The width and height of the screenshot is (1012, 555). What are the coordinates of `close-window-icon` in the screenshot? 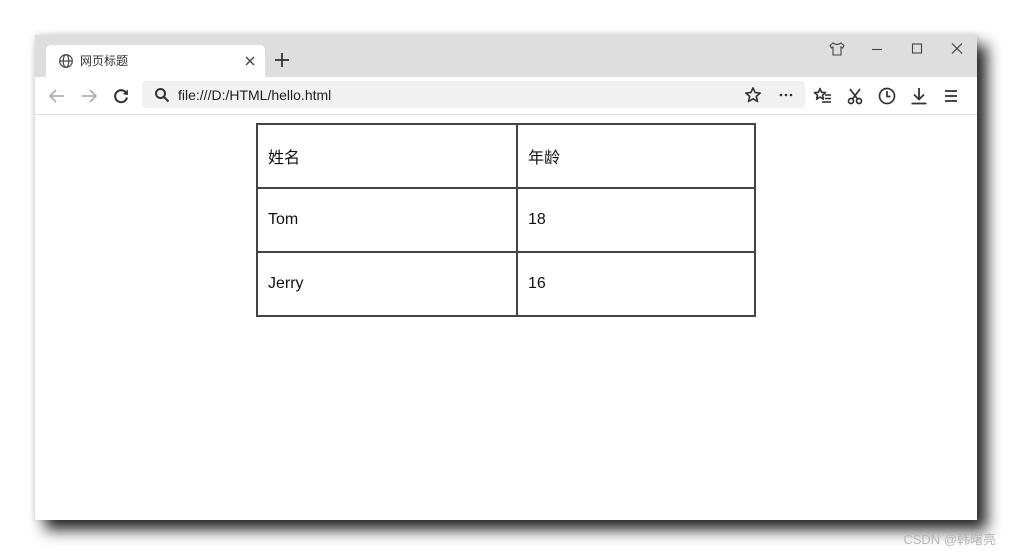 It's located at (957, 49).